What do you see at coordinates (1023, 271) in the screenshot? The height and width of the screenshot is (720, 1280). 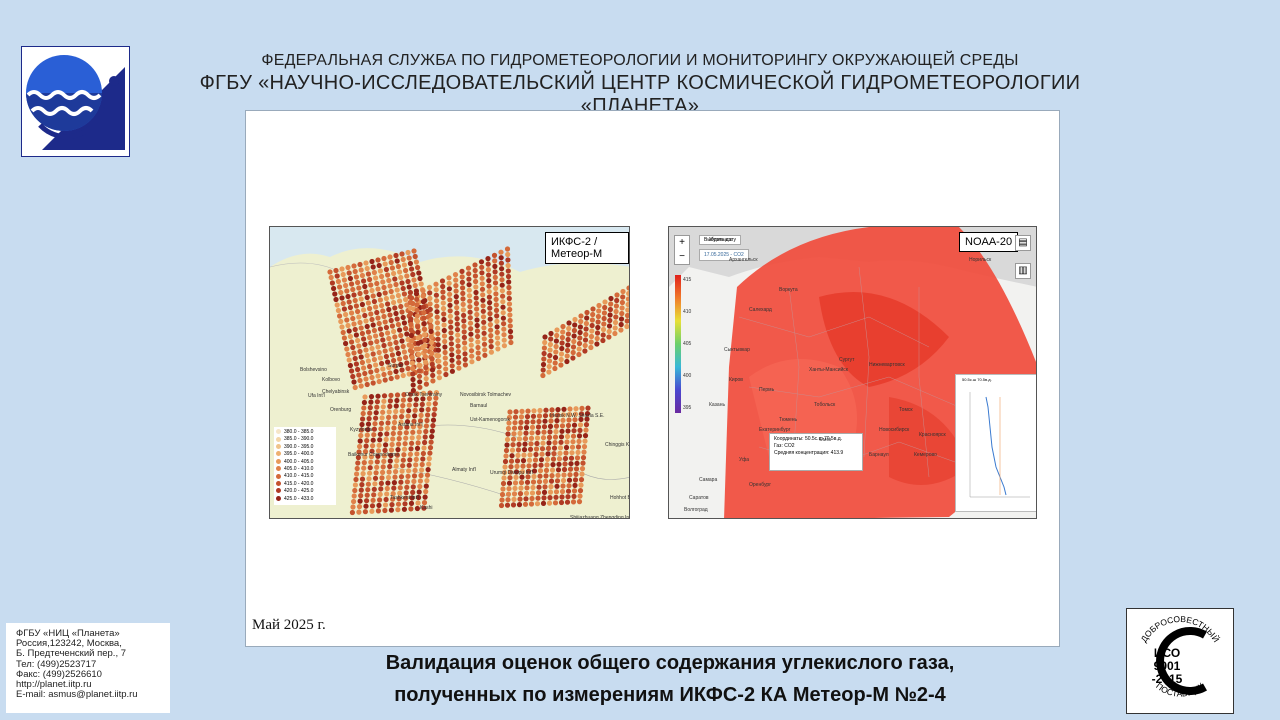 I see `export-button: ▥` at bounding box center [1023, 271].